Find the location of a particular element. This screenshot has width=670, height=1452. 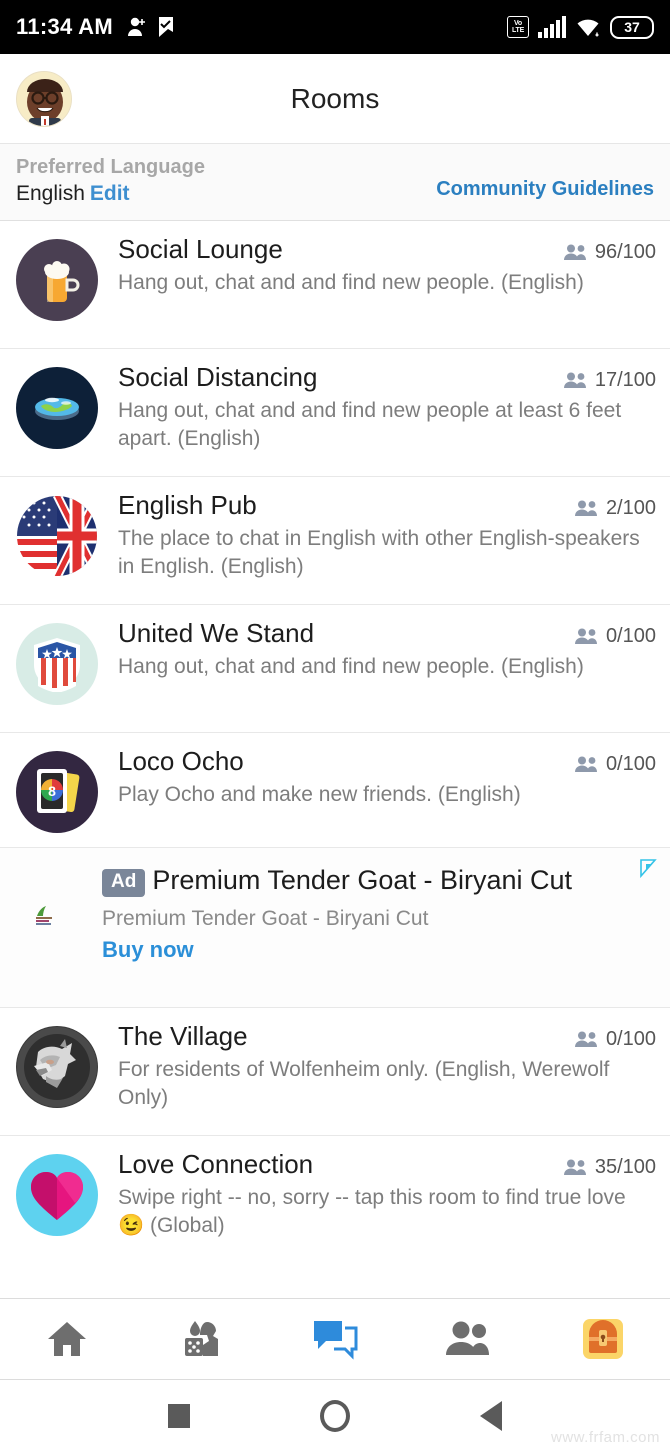

watermark: www.frfam.com is located at coordinates (605, 1437).